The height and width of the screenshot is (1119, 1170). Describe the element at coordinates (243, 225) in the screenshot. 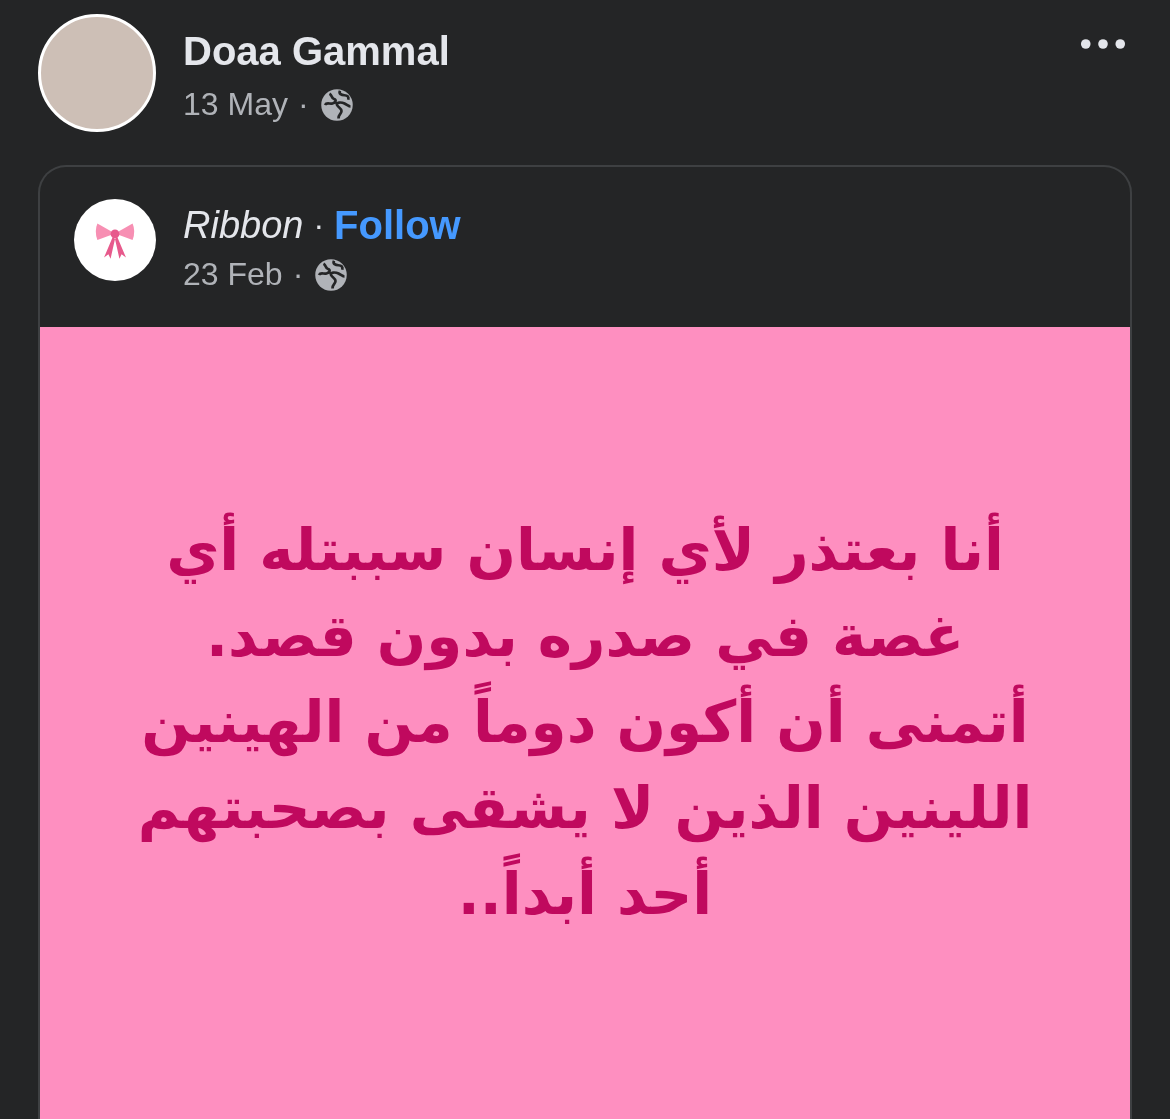

I see `page-name: Ribbon` at that location.